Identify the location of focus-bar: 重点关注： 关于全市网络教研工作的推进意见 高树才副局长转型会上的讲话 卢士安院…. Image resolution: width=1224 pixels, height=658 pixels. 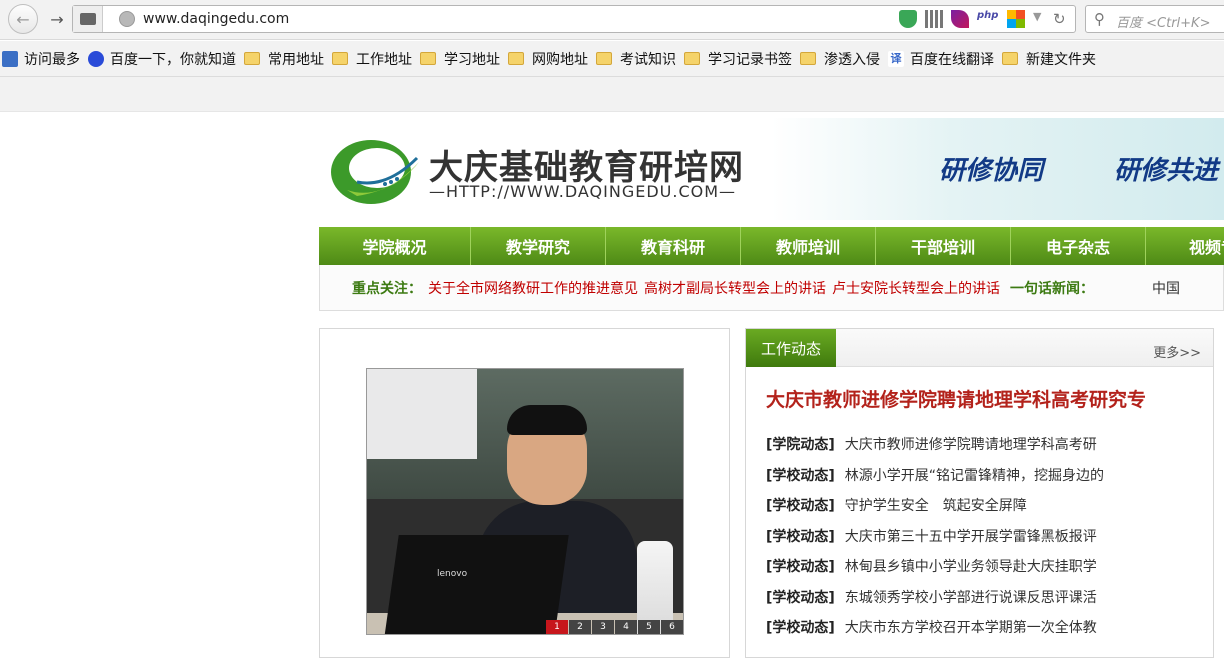
(771, 288).